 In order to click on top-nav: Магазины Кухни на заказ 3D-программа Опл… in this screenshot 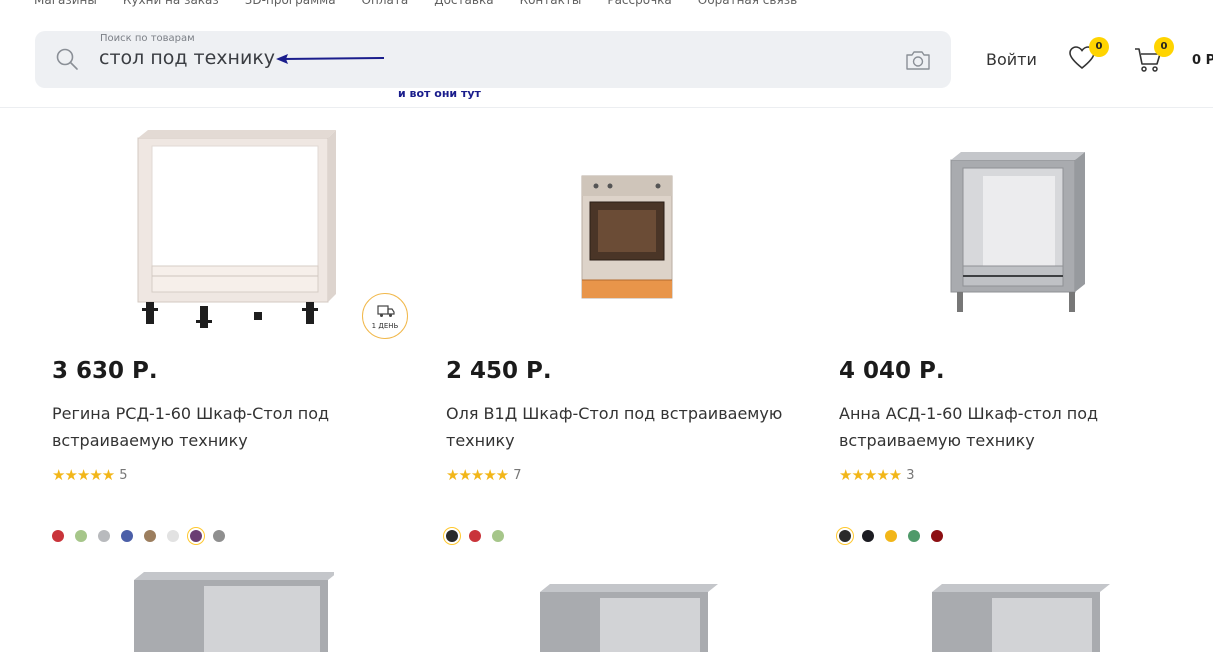, I will do `click(415, 5)`.